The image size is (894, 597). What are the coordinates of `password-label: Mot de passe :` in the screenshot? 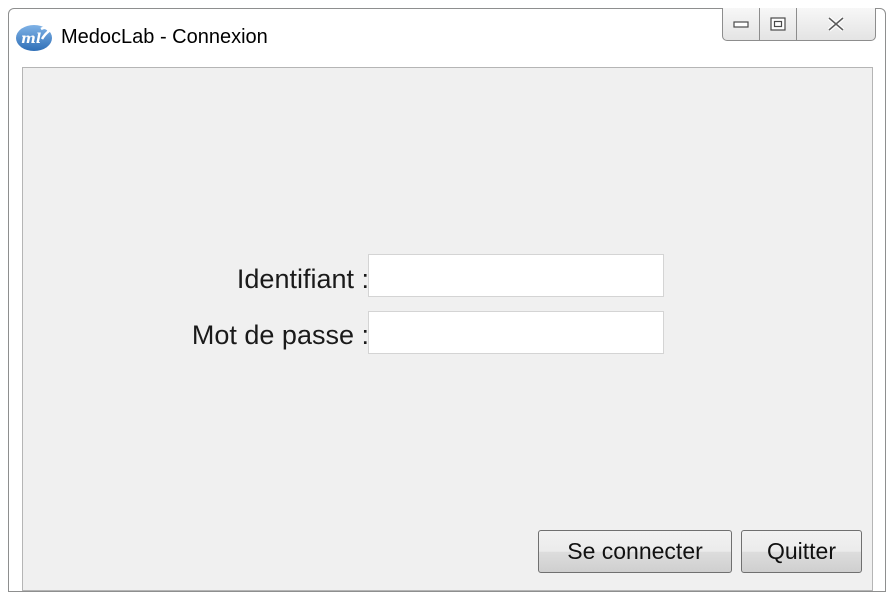 It's located at (280, 335).